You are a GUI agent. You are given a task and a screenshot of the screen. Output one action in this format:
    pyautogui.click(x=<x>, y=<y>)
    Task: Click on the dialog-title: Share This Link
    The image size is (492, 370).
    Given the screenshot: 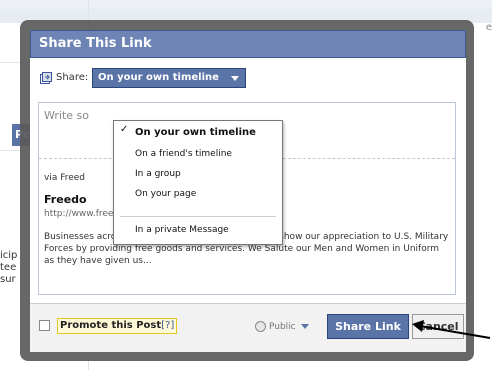 What is the action you would take?
    pyautogui.click(x=248, y=44)
    